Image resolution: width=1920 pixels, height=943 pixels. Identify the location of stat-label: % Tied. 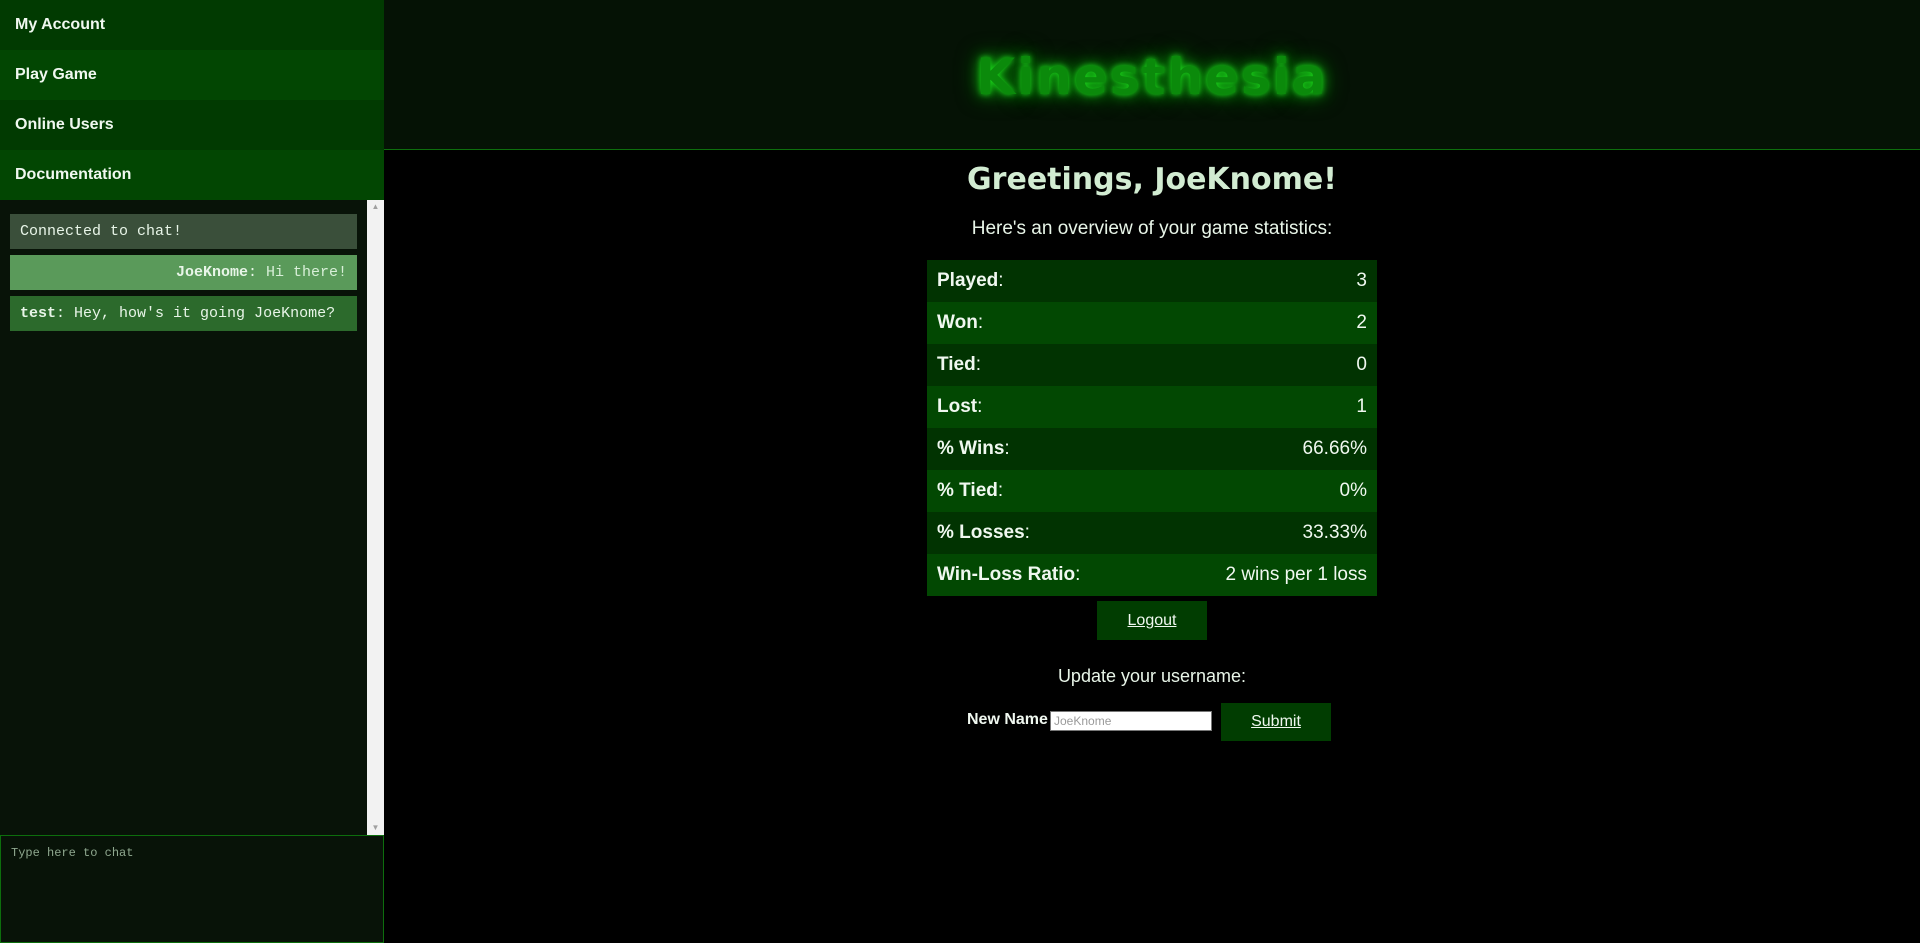
(967, 490).